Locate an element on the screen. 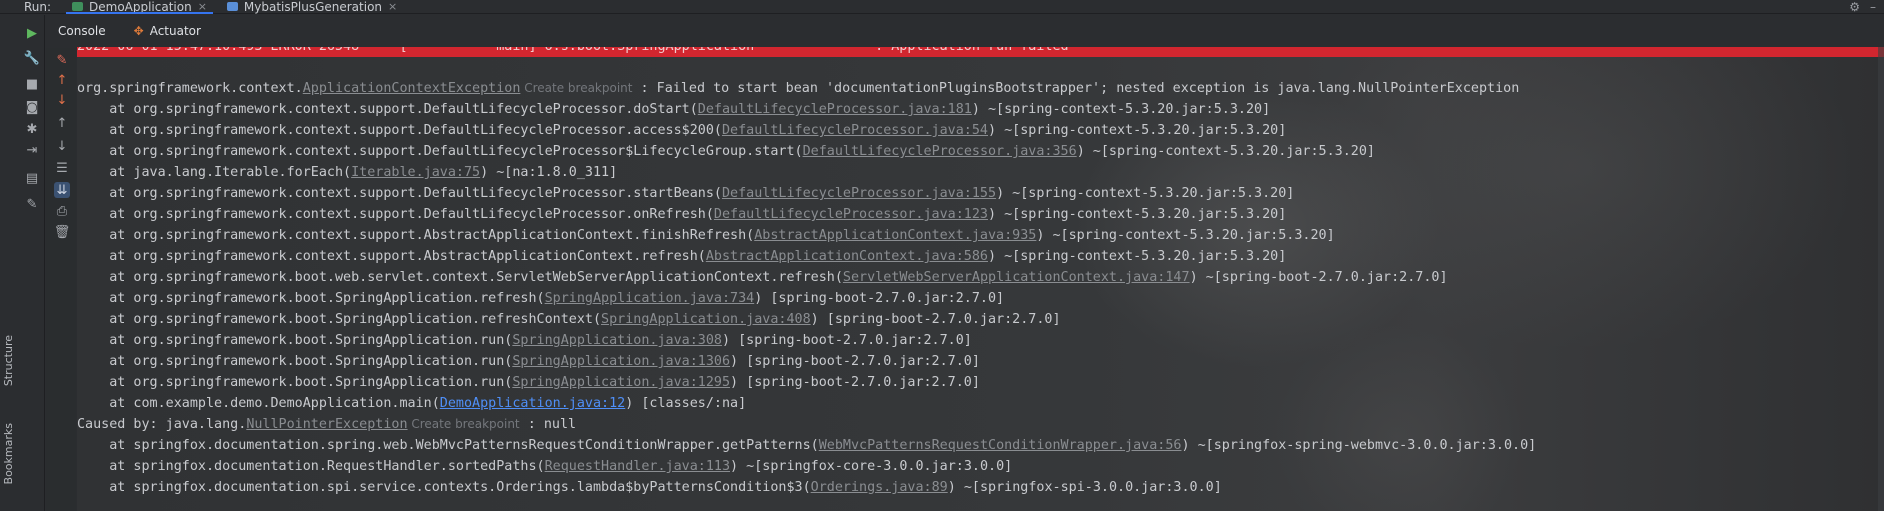 The height and width of the screenshot is (511, 1884). stack-trace-link: SpringApplication.java:308 is located at coordinates (617, 340).